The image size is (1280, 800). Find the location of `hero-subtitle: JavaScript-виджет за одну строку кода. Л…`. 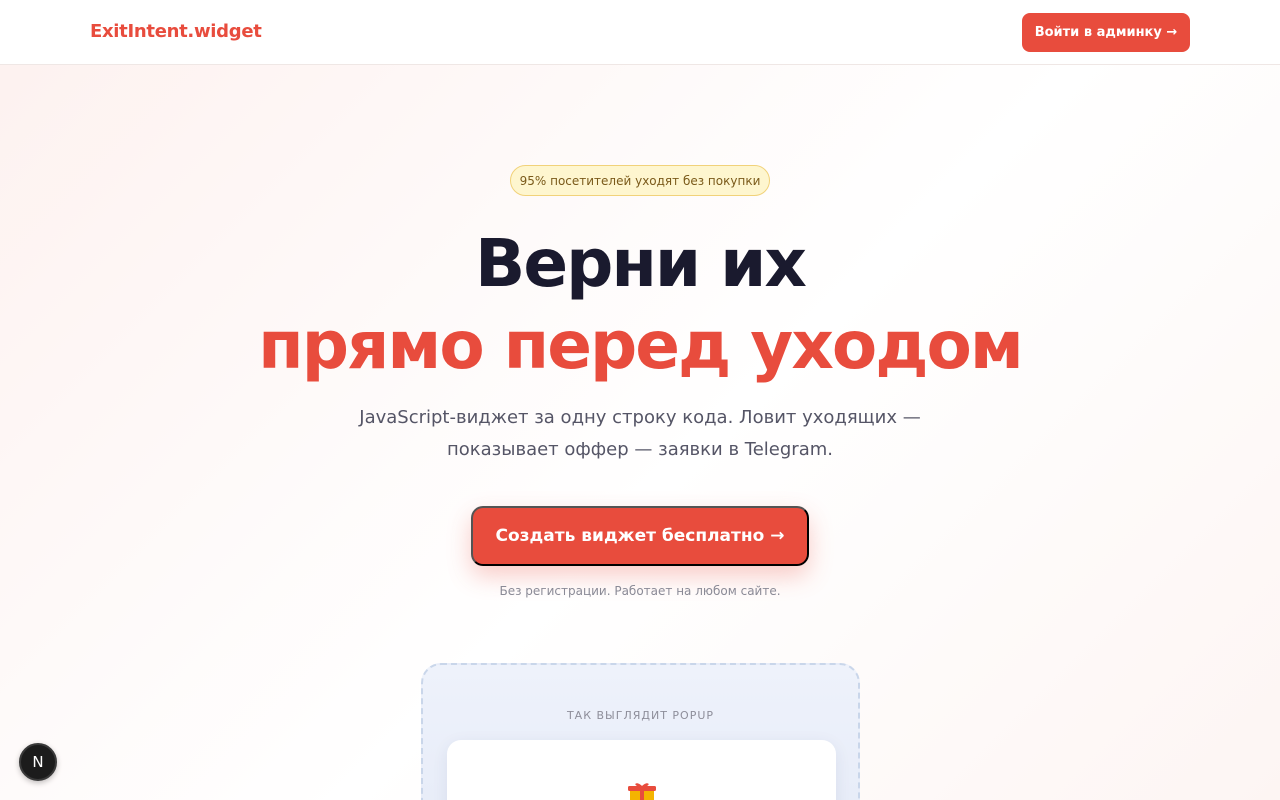

hero-subtitle: JavaScript-виджет за одну строку кода. Л… is located at coordinates (640, 434).